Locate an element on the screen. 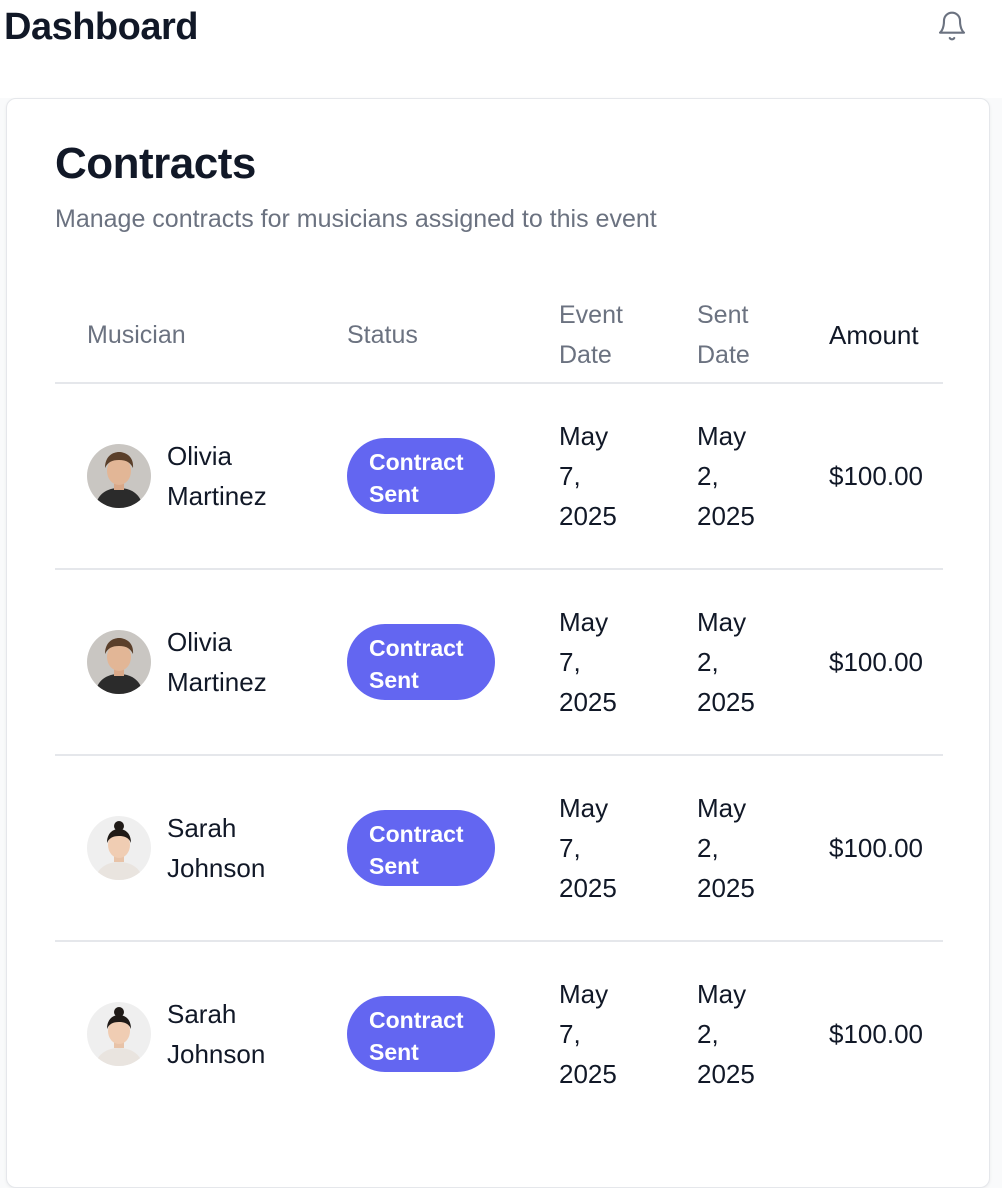 This screenshot has width=1002, height=1188. column-header-sent-date: Sent Date is located at coordinates (723, 335).